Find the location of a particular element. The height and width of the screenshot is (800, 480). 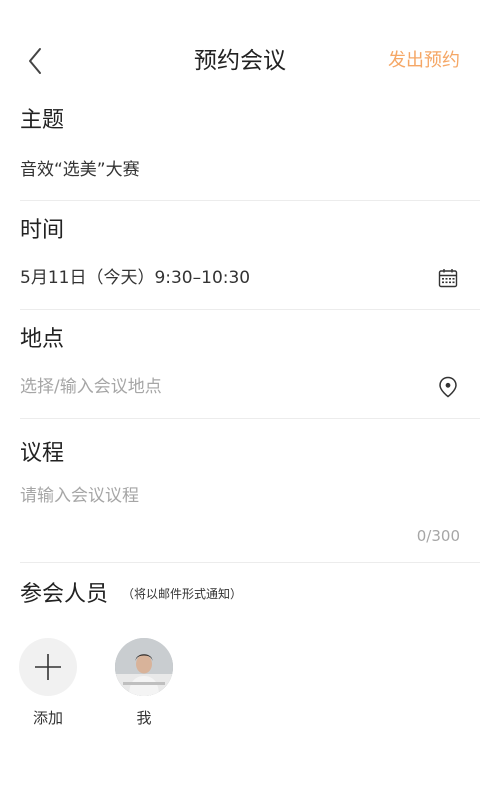

attendee-me-label: 我 is located at coordinates (144, 718).